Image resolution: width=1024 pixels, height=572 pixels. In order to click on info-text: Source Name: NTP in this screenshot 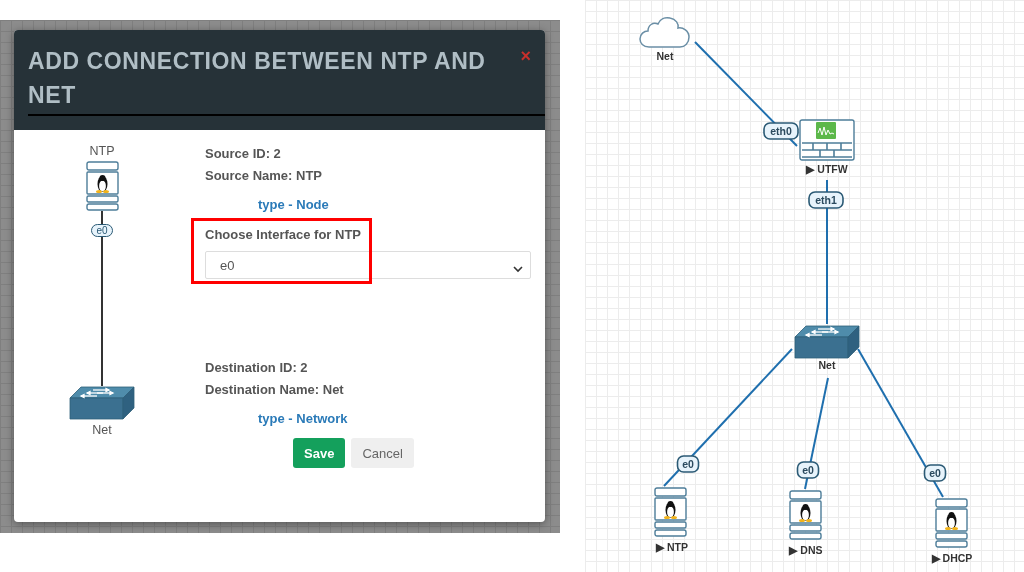, I will do `click(264, 176)`.